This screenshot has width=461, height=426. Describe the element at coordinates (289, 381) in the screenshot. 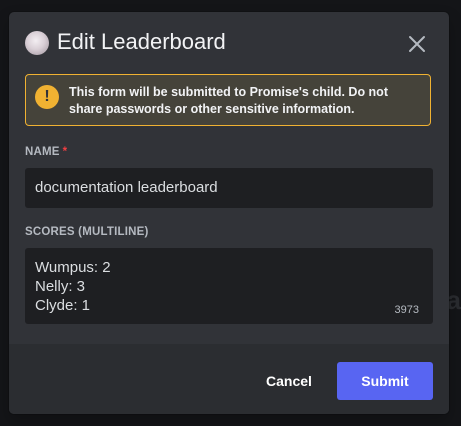

I see `cancel-button: Cancel` at that location.